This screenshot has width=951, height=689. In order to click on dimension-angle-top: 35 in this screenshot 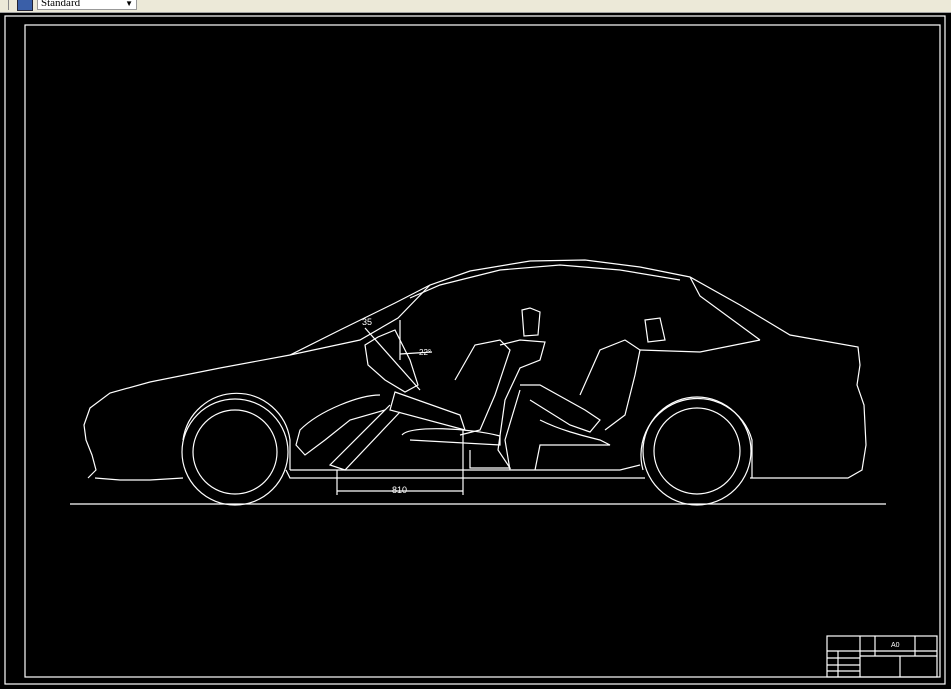, I will do `click(367, 322)`.